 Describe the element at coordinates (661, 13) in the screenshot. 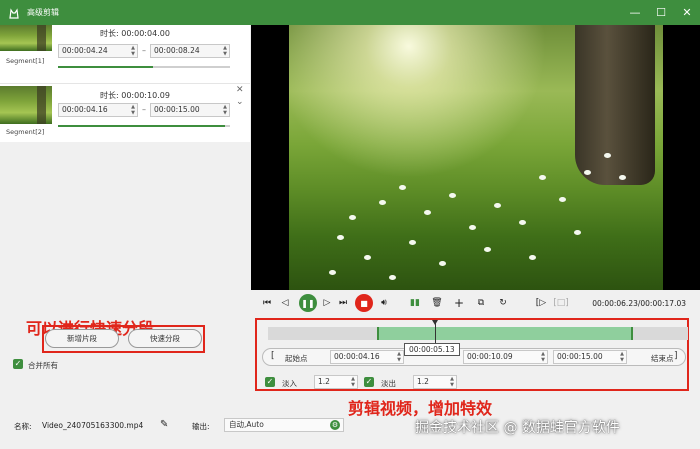

I see `maximize-icon: ☐` at that location.